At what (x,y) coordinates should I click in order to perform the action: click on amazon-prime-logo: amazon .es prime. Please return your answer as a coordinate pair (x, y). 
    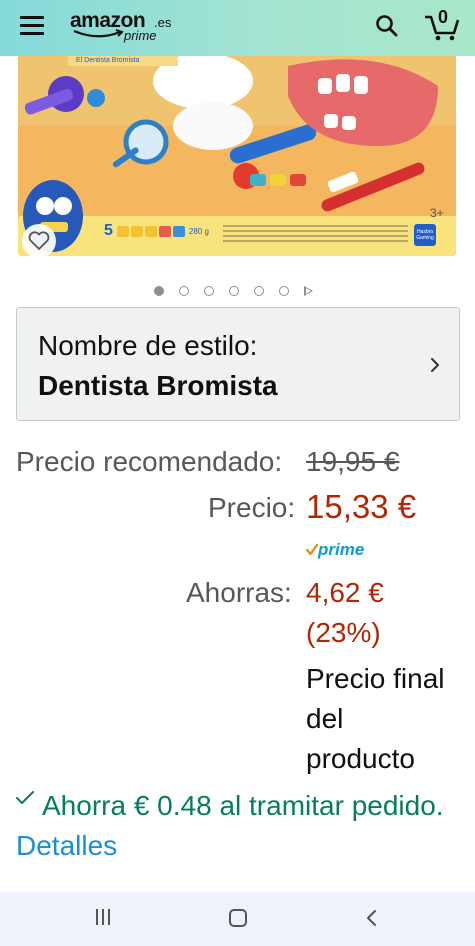
    Looking at the image, I should click on (125, 29).